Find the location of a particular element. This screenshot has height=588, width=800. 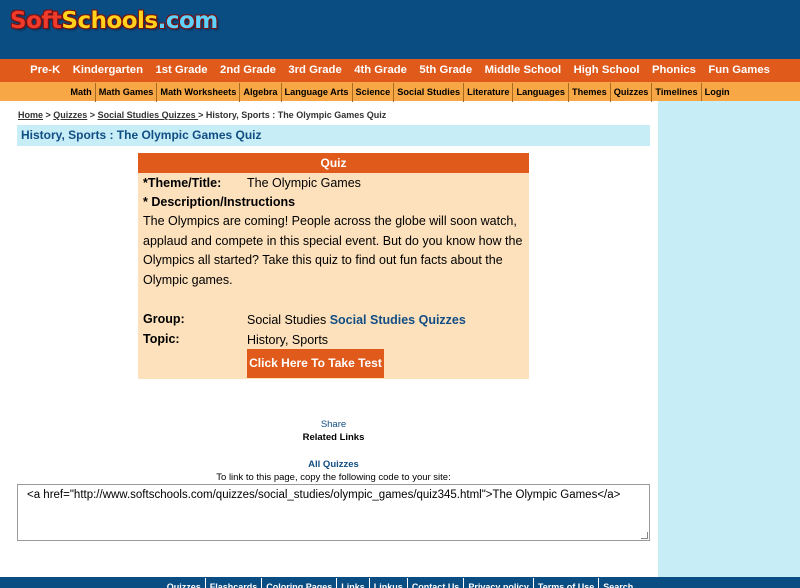

nav-high-school: High School is located at coordinates (607, 70).